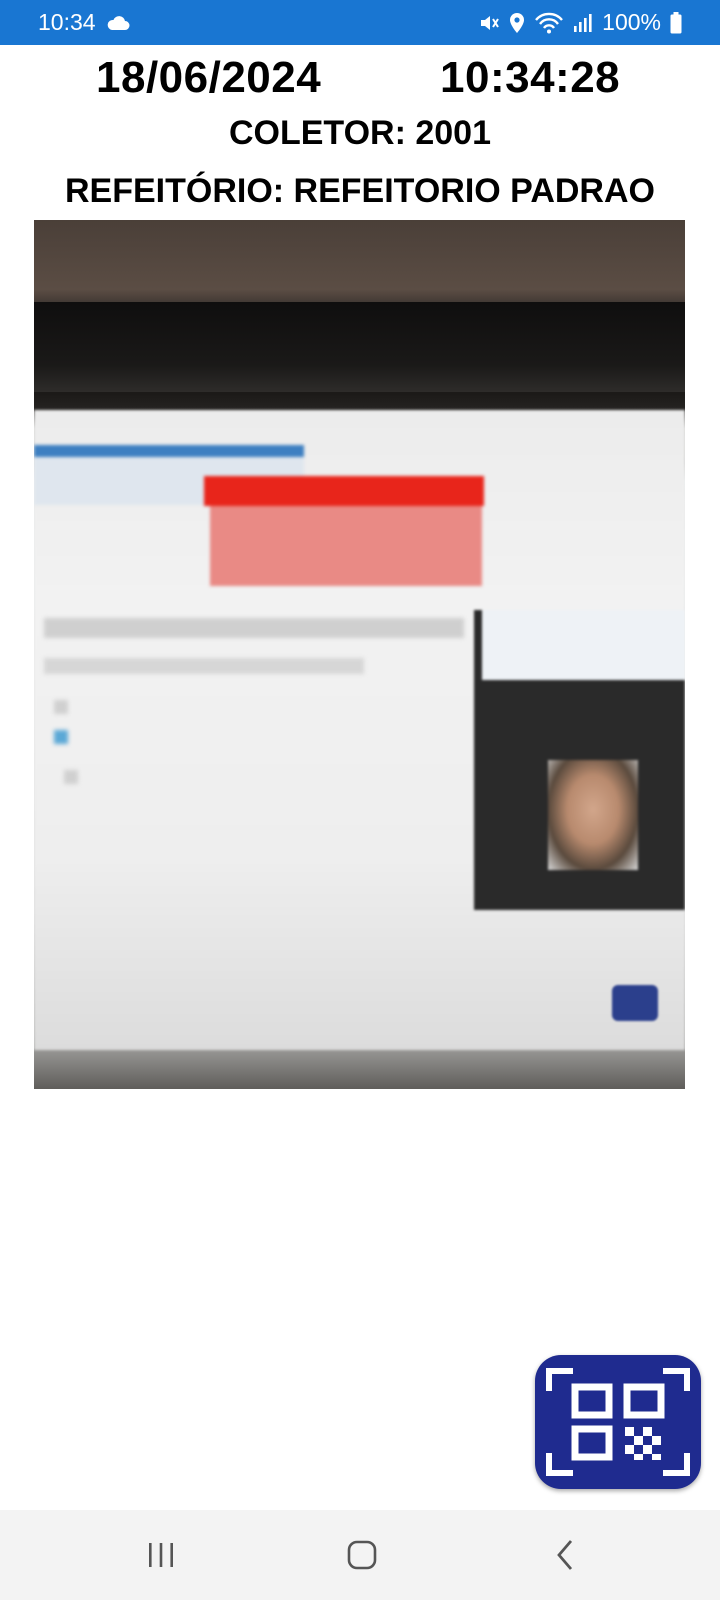  Describe the element at coordinates (549, 23) in the screenshot. I see `wifi-icon` at that location.